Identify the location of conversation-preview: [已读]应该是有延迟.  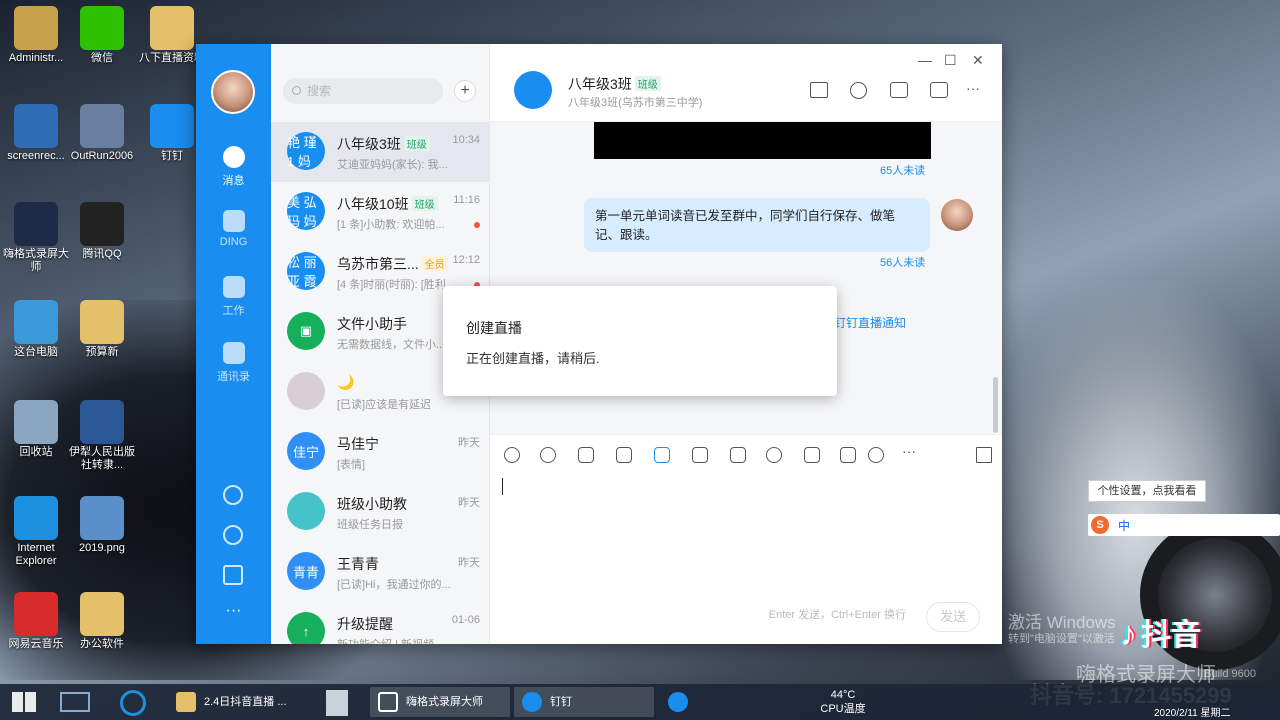
(384, 405).